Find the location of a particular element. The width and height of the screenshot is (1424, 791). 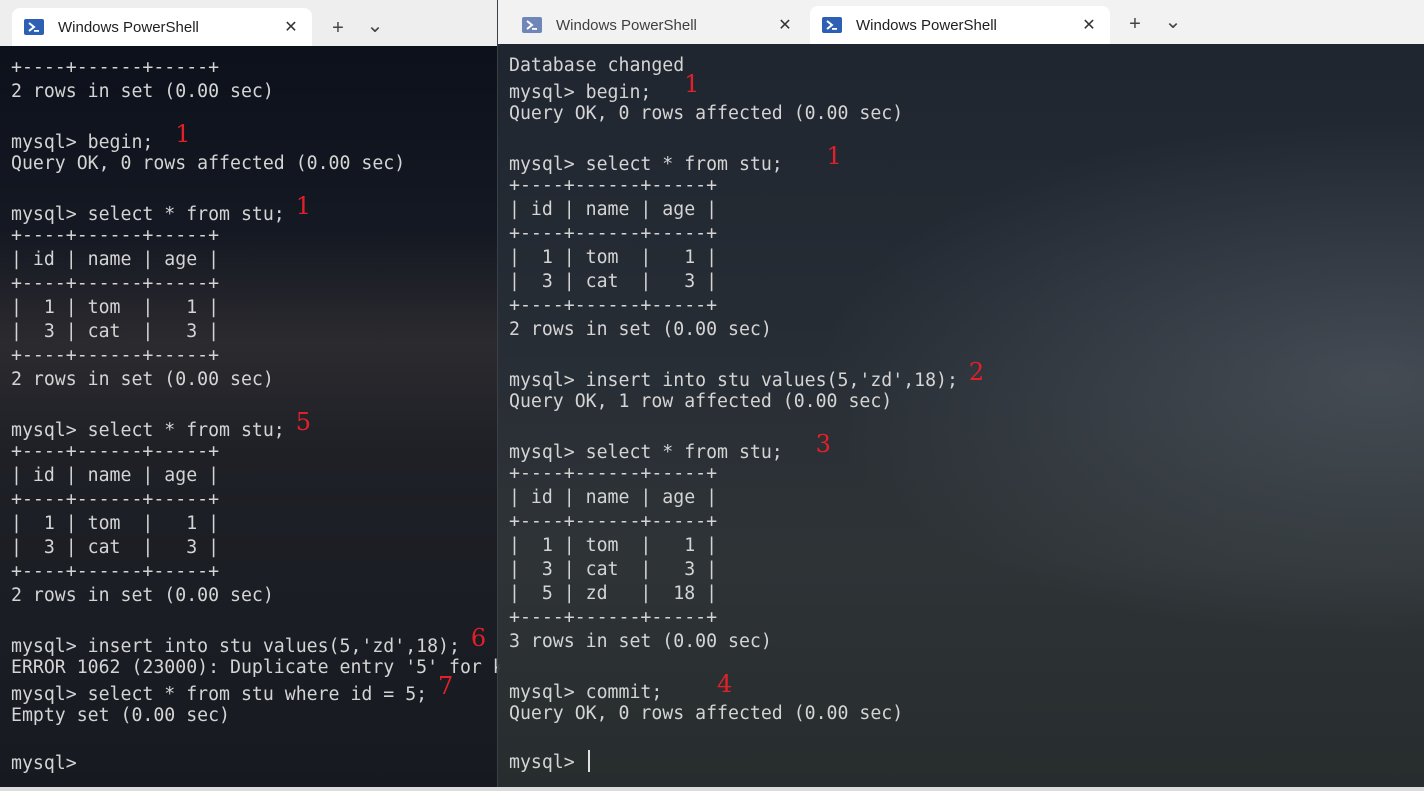

line-text: Query OK, 1 row affected (0.00 sec) is located at coordinates (701, 401).